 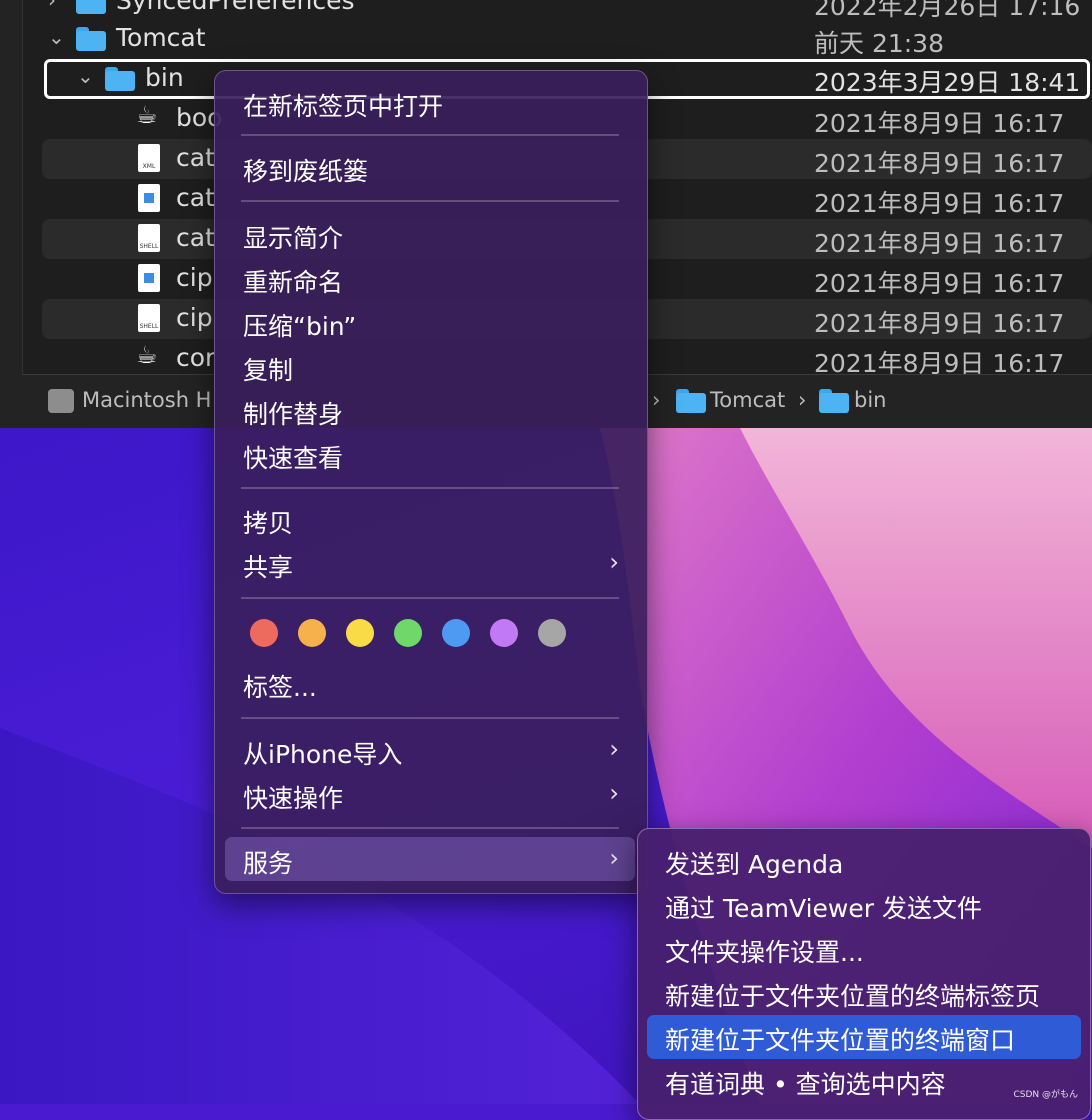 I want to click on menu-item-share: 共享 ›, so click(x=431, y=566).